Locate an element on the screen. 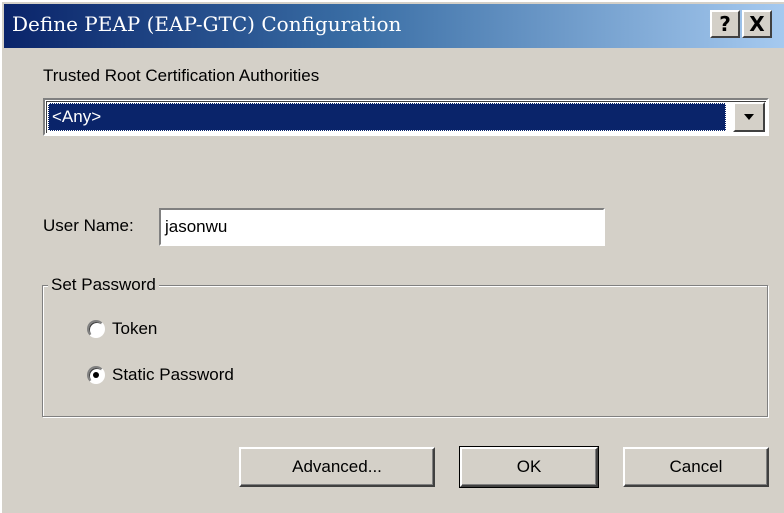 This screenshot has width=784, height=513. cert-authority-select: <Any> is located at coordinates (406, 117).